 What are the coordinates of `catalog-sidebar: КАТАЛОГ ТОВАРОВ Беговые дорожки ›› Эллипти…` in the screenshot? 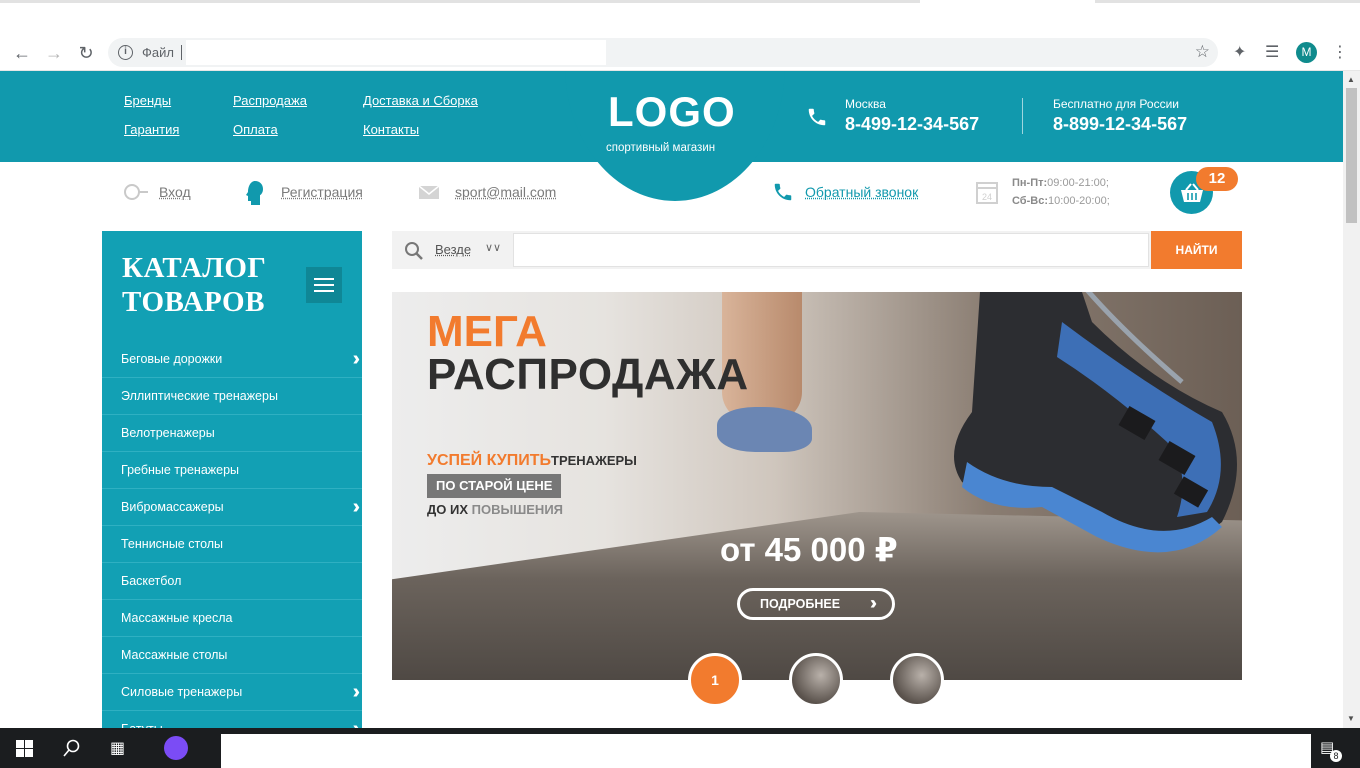 It's located at (232, 479).